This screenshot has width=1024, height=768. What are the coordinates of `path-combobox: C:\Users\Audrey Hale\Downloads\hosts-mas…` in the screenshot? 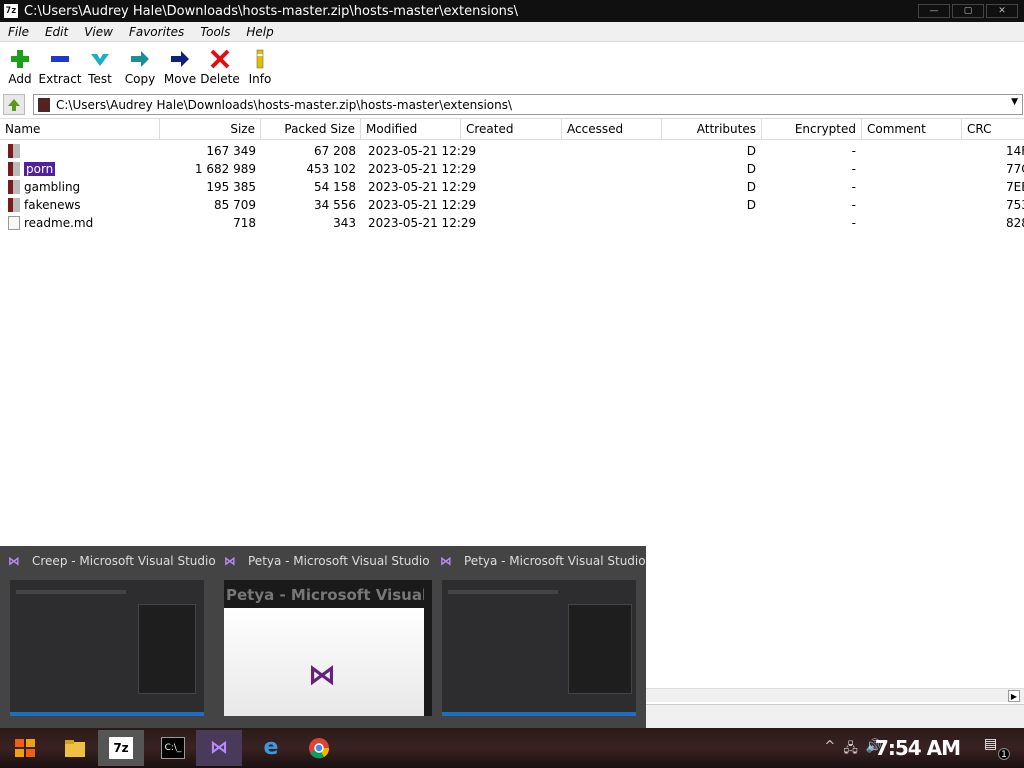 It's located at (528, 104).